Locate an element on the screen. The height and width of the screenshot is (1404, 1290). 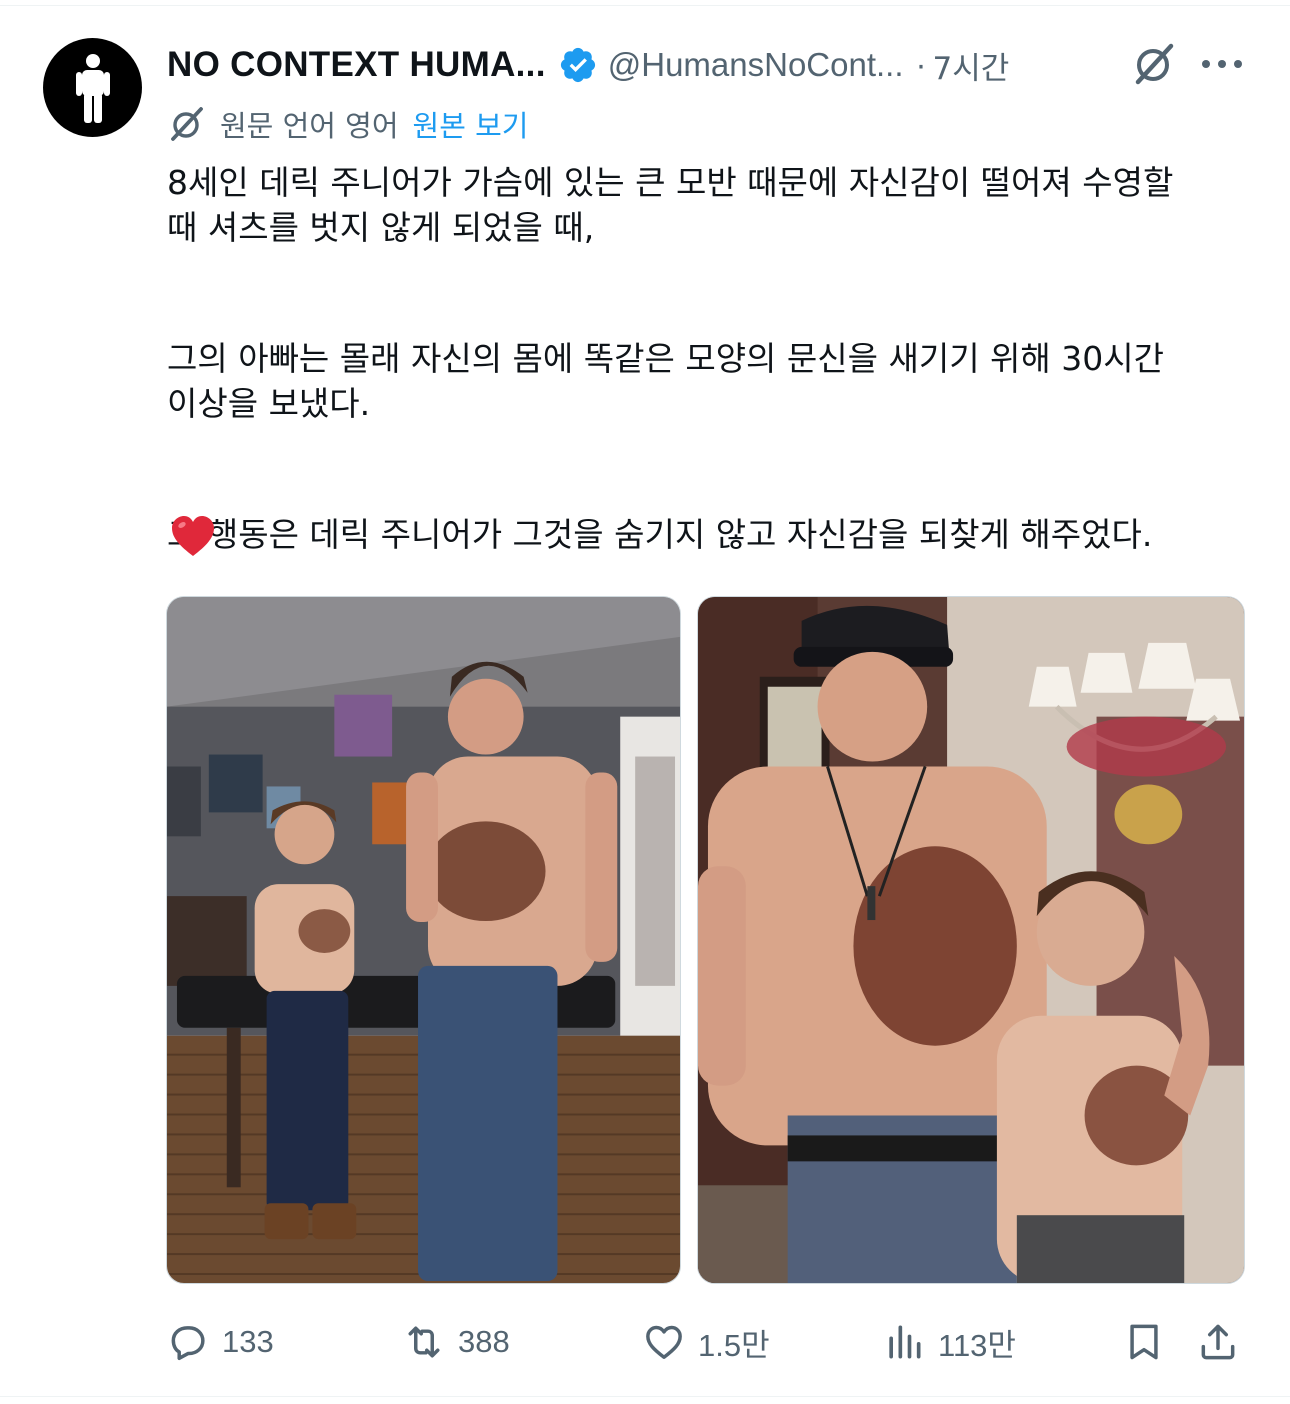
translation-row: 원문 언어 영어 원본 보기 is located at coordinates (348, 124).